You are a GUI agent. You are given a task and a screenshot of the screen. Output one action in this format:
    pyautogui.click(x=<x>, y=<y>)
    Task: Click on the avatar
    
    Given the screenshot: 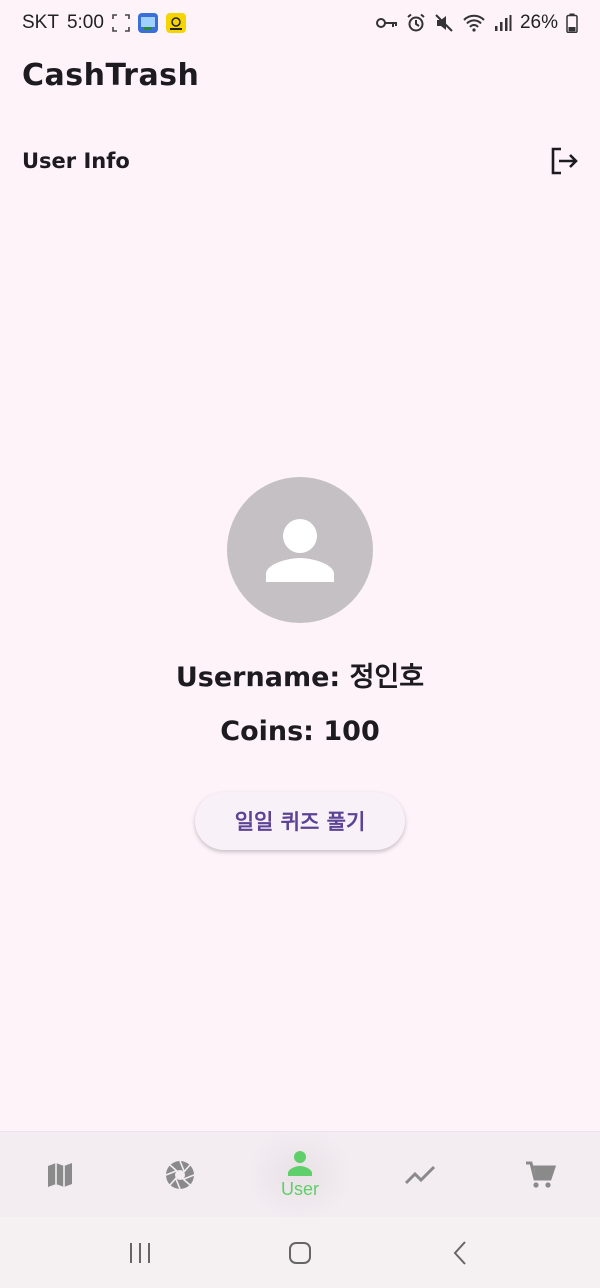 What is the action you would take?
    pyautogui.click(x=300, y=550)
    